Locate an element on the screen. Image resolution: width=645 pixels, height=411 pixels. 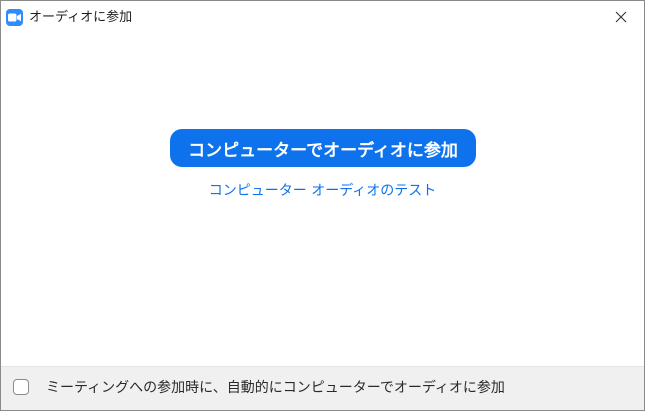
test-computer-audio-link: コンピューター オーディオのテスト is located at coordinates (322, 191).